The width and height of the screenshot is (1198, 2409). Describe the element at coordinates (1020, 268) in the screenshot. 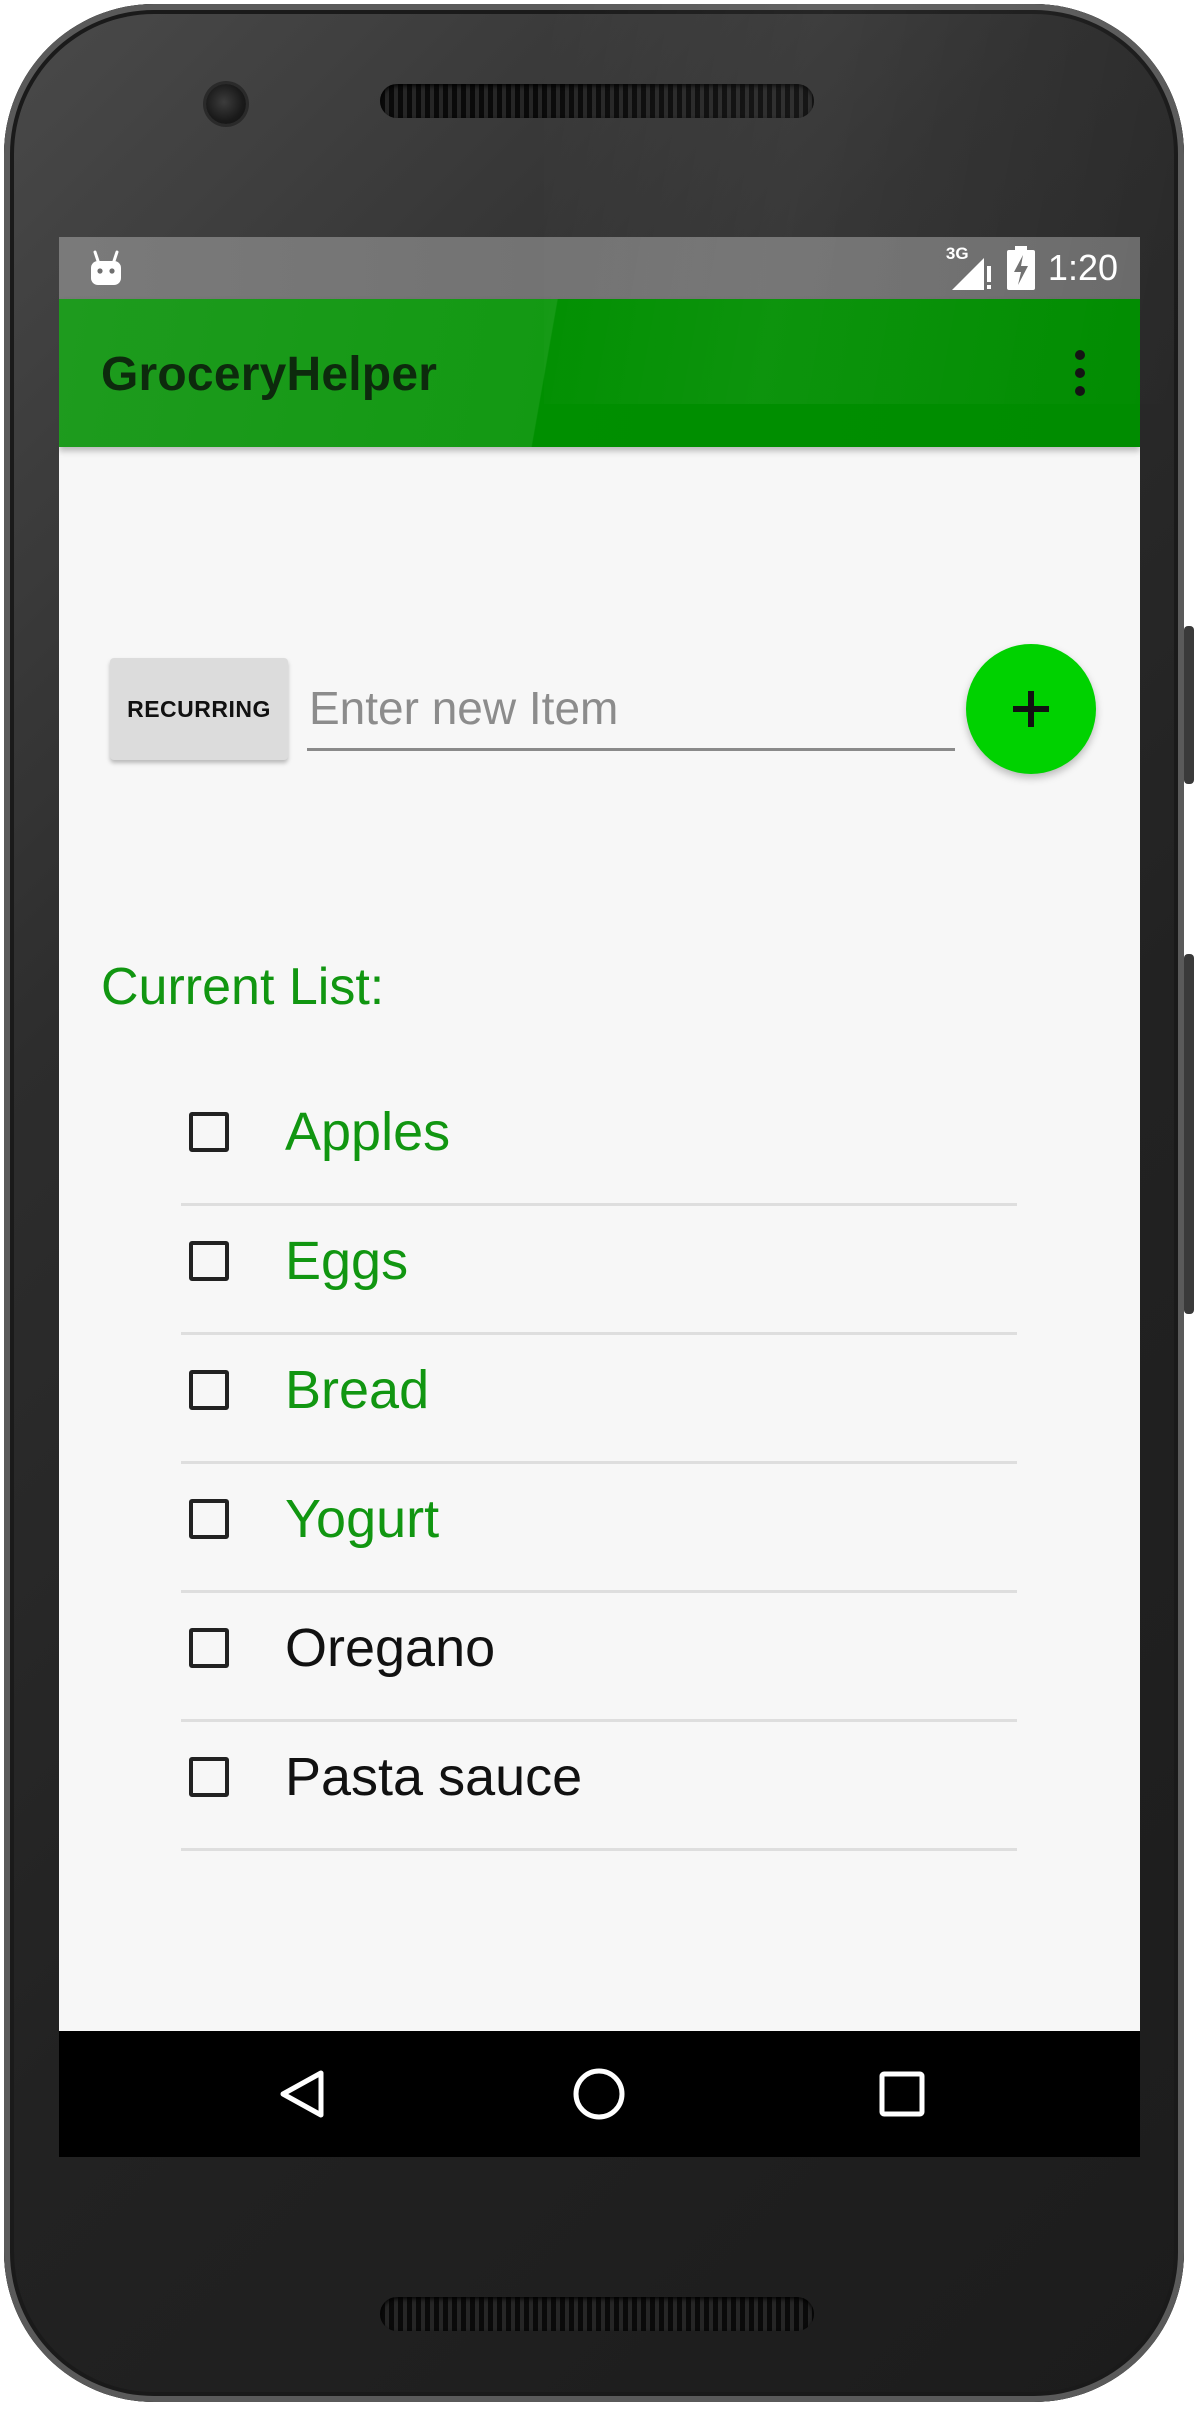

I see `battery-charging-icon` at that location.